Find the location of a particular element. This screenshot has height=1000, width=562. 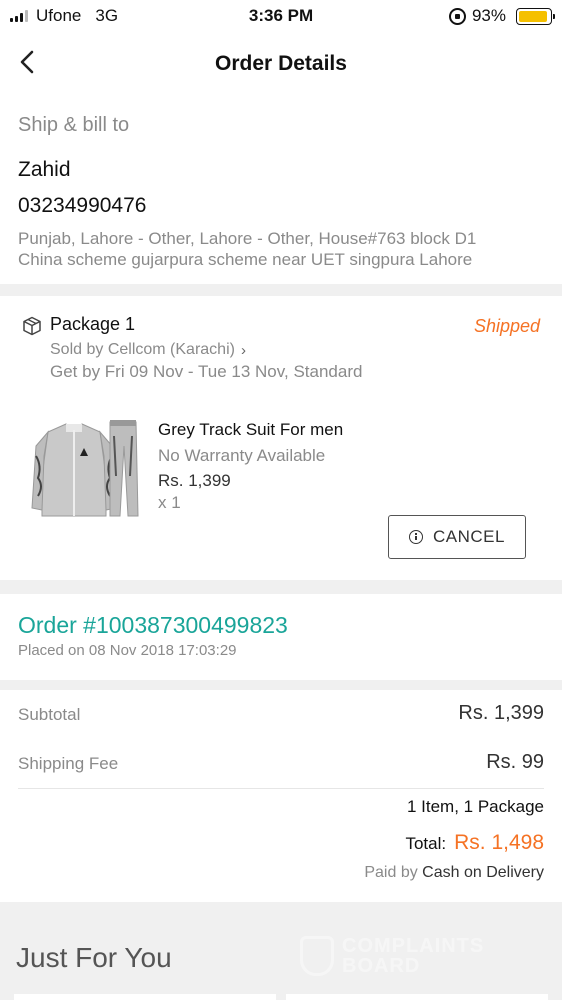

payment-info: Paid by Cash on Delivery is located at coordinates (454, 873).